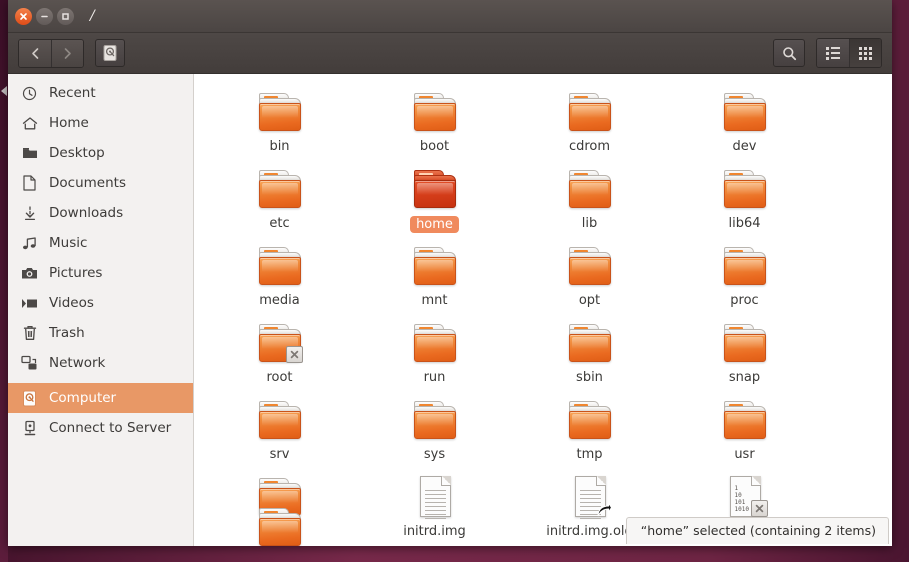  What do you see at coordinates (100, 428) in the screenshot?
I see `sidebar-item-connect-to-server: Connect to Server` at bounding box center [100, 428].